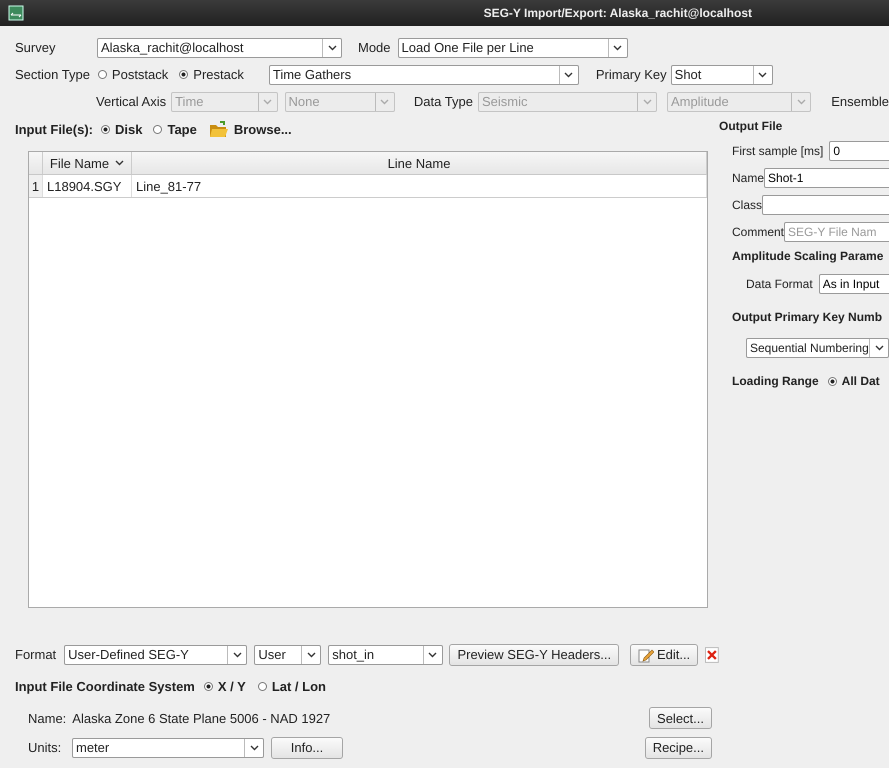  Describe the element at coordinates (52, 74) in the screenshot. I see `field-label: Section Type` at that location.